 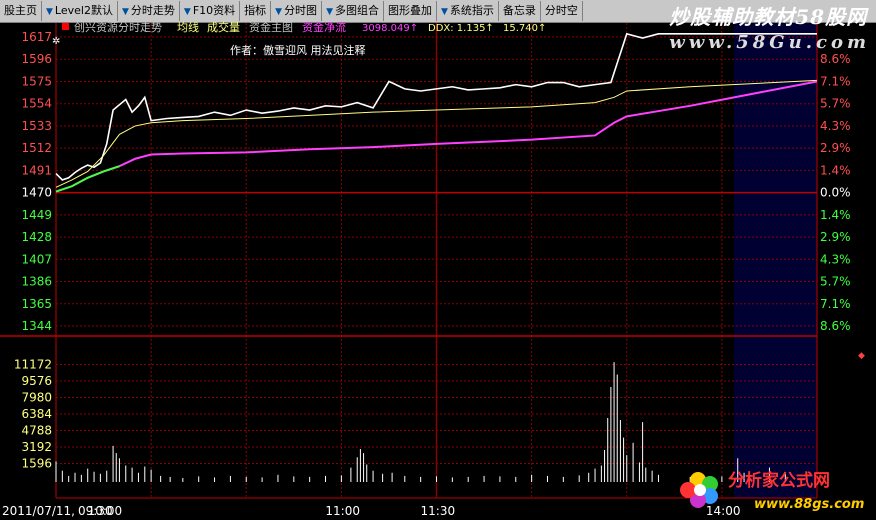 What do you see at coordinates (36, 170) in the screenshot?
I see `price-tick-label: 1491` at bounding box center [36, 170].